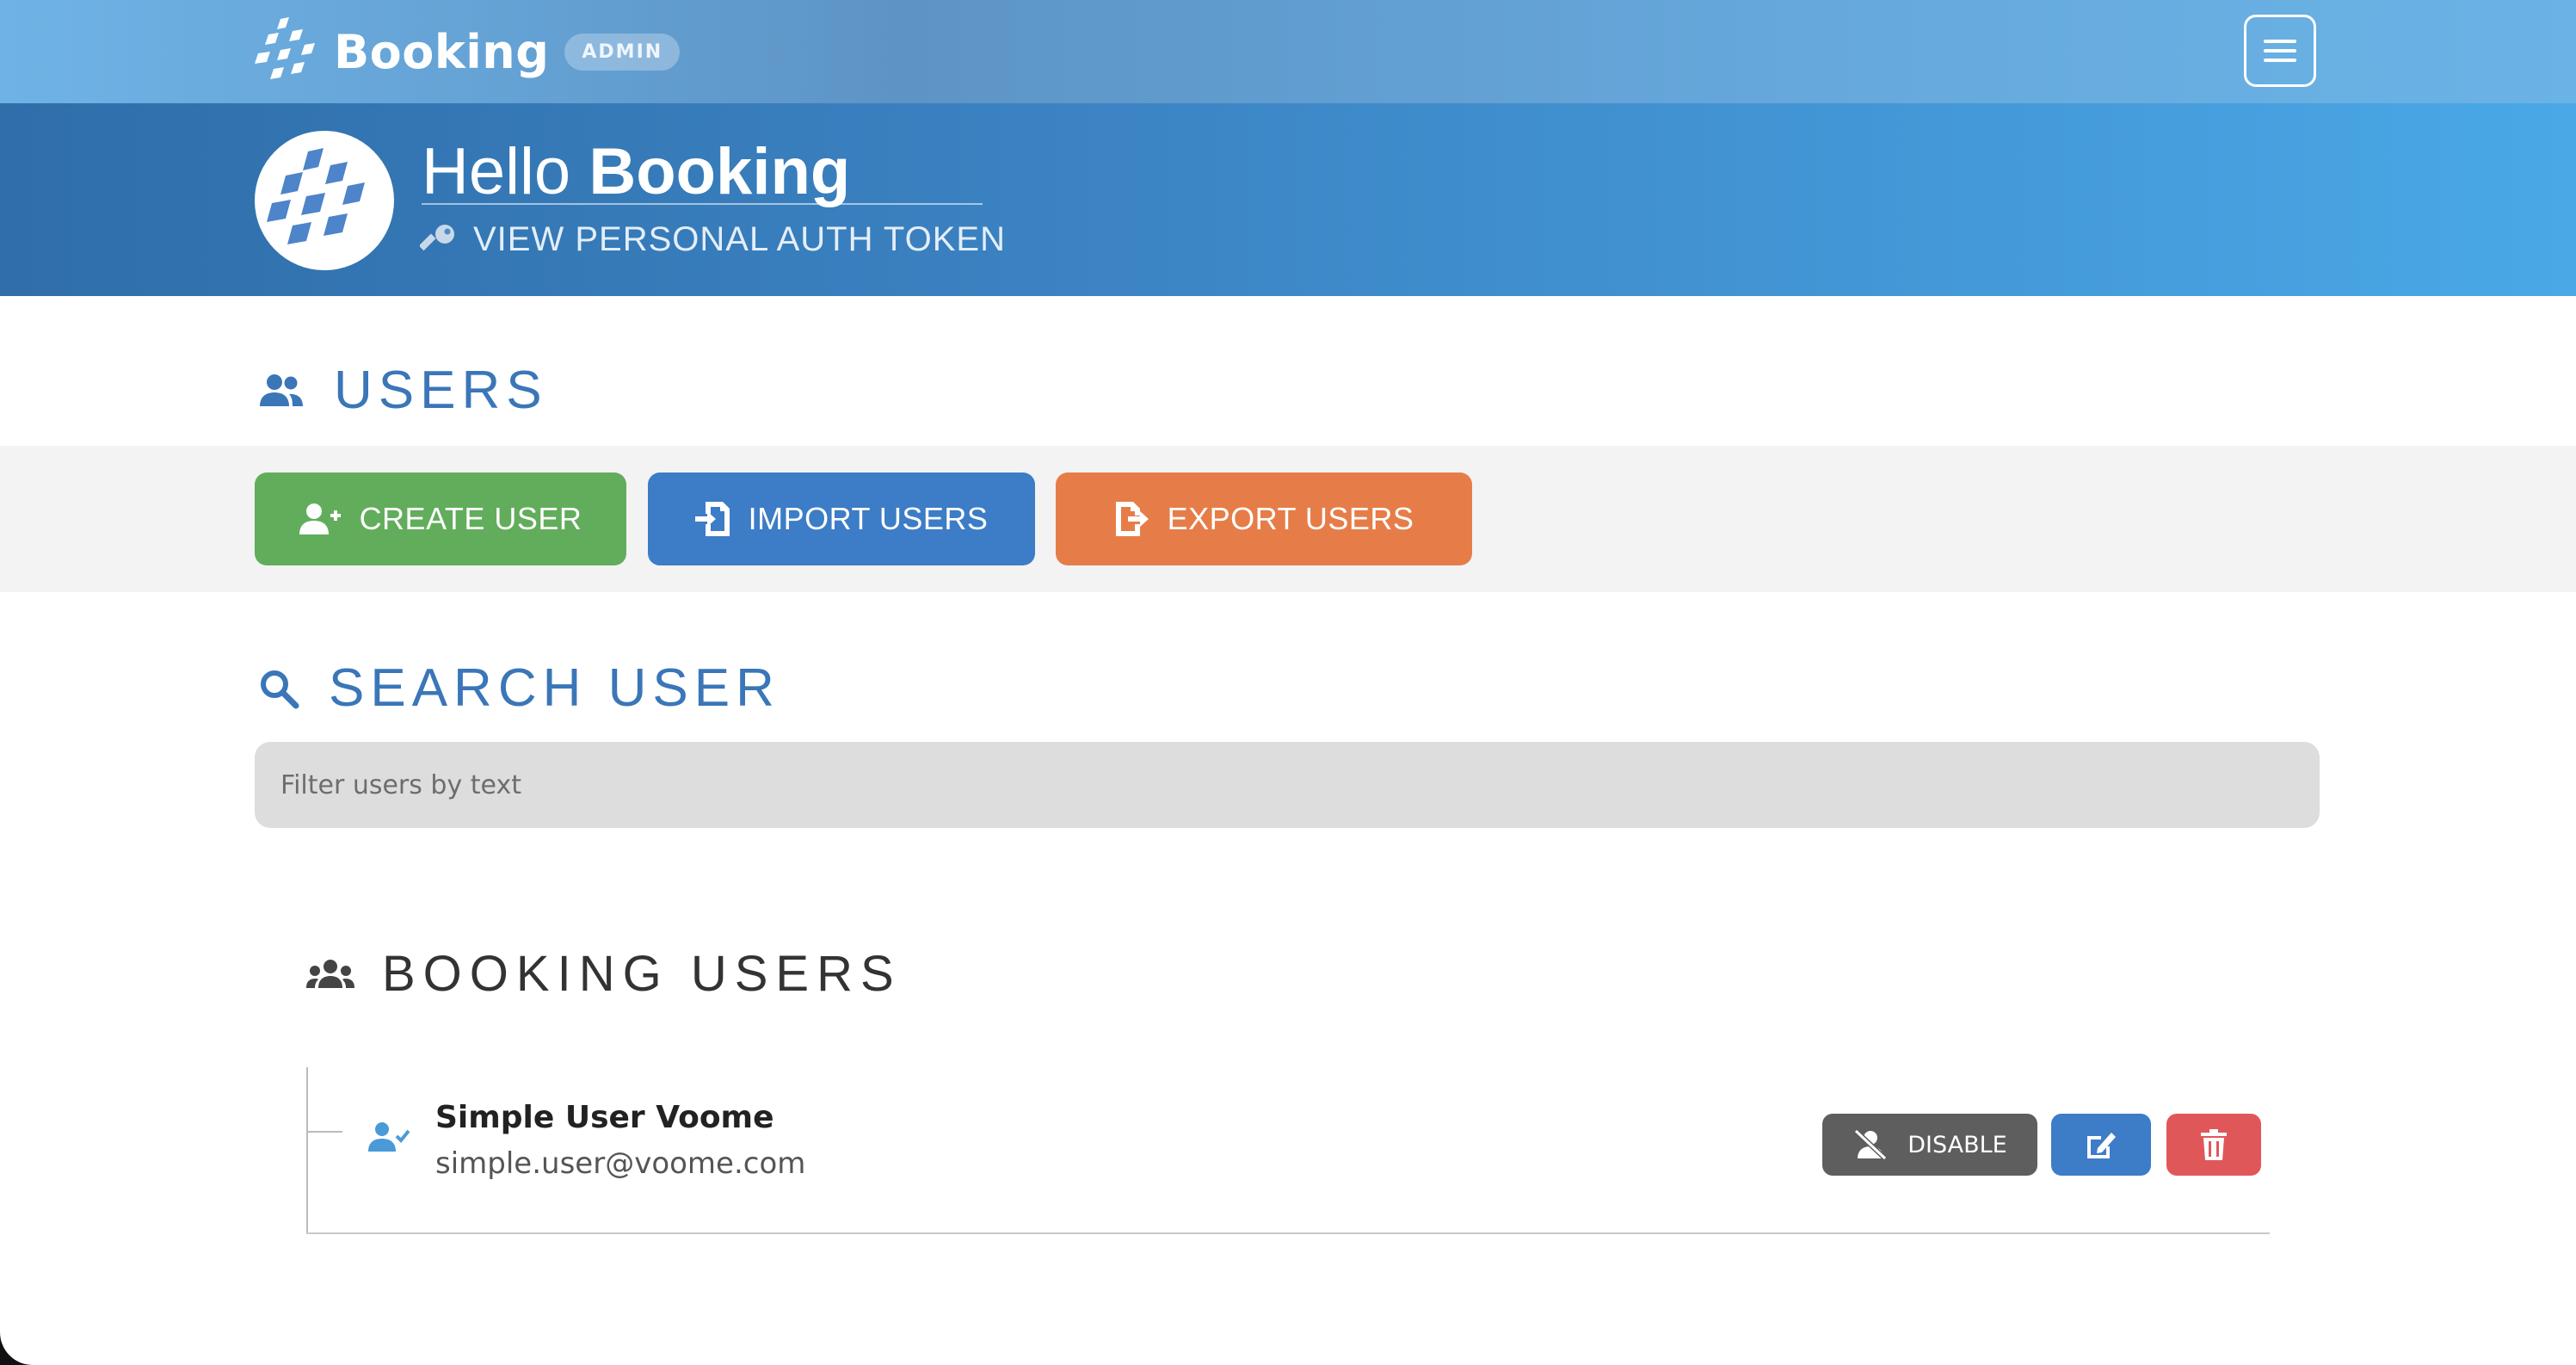  I want to click on greeting-underline, so click(703, 204).